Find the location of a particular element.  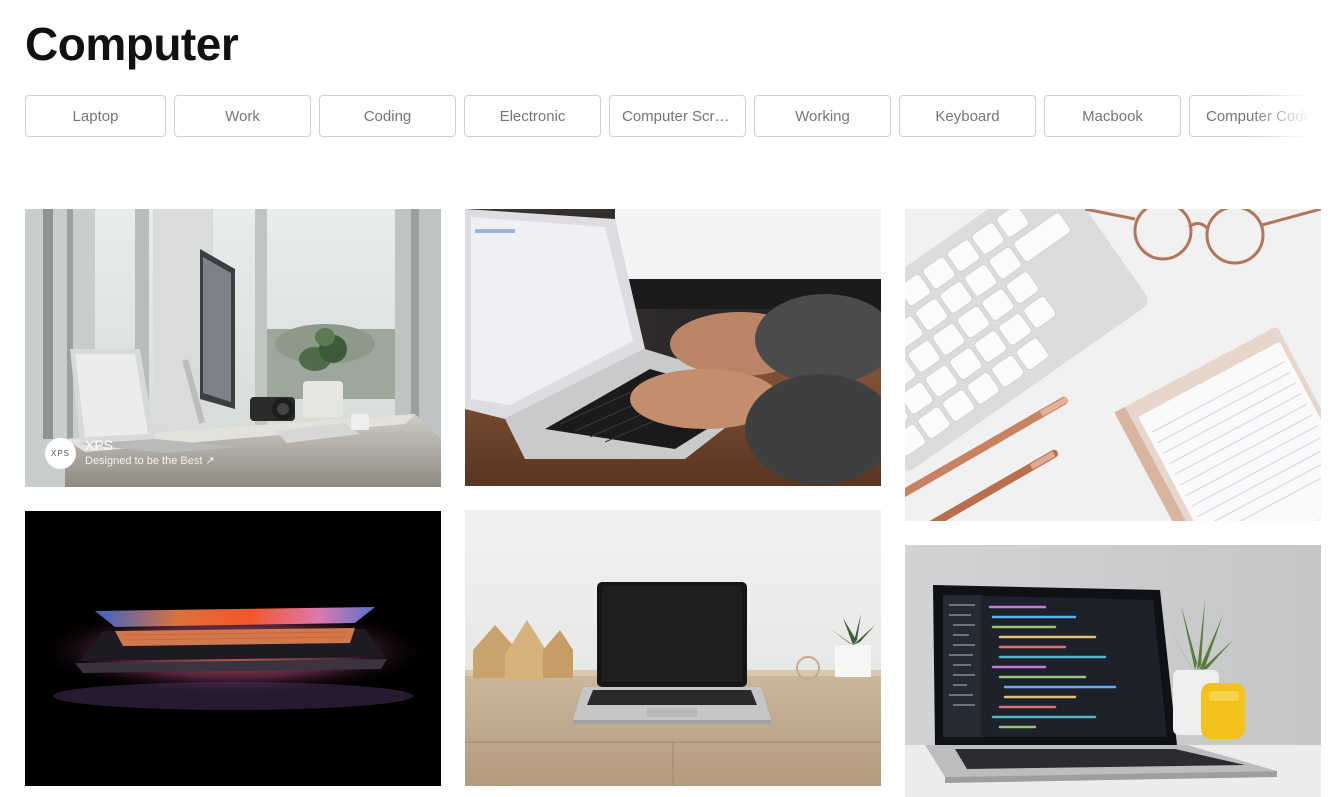

photo-glowing-laptop is located at coordinates (233, 648).